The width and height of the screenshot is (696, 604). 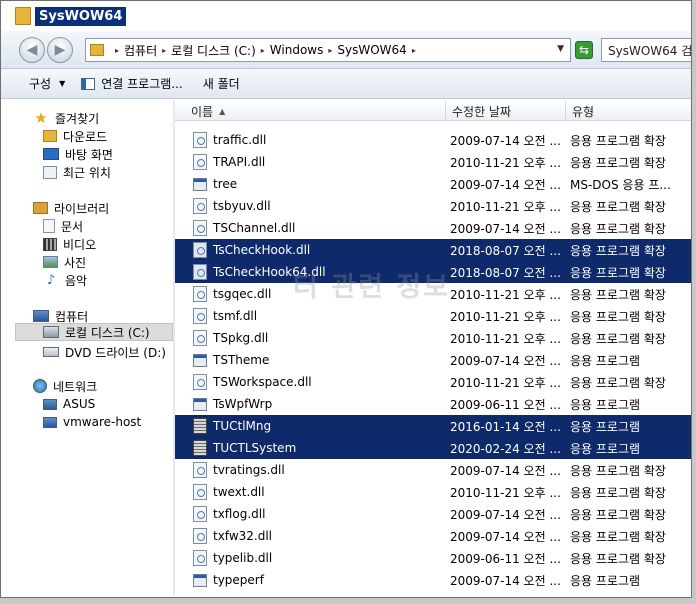 What do you see at coordinates (433, 514) in the screenshot?
I see `file-row: txflog.dll 2009-07-14 오전 ... 응용 프로그램 확장` at bounding box center [433, 514].